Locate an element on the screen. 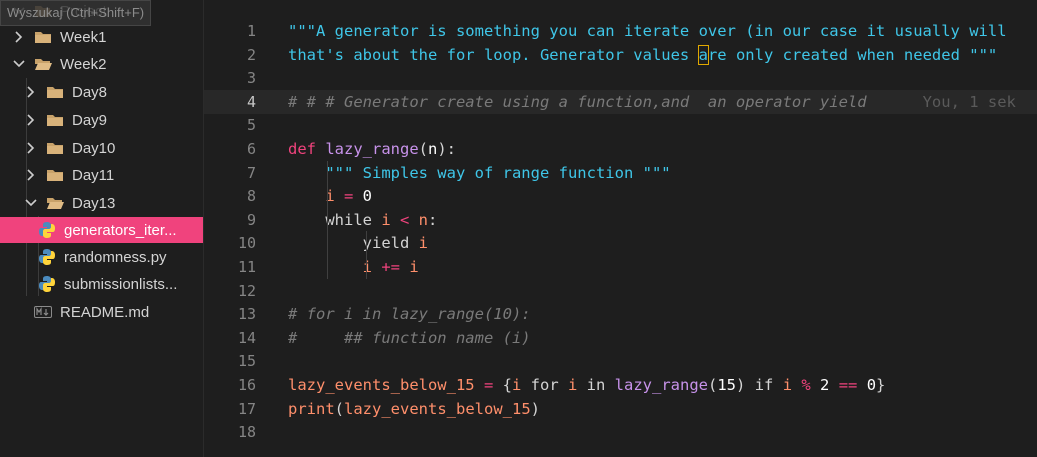 Image resolution: width=1037 pixels, height=457 pixels. code-line: 7 """ Simples way of range function """ is located at coordinates (620, 173).